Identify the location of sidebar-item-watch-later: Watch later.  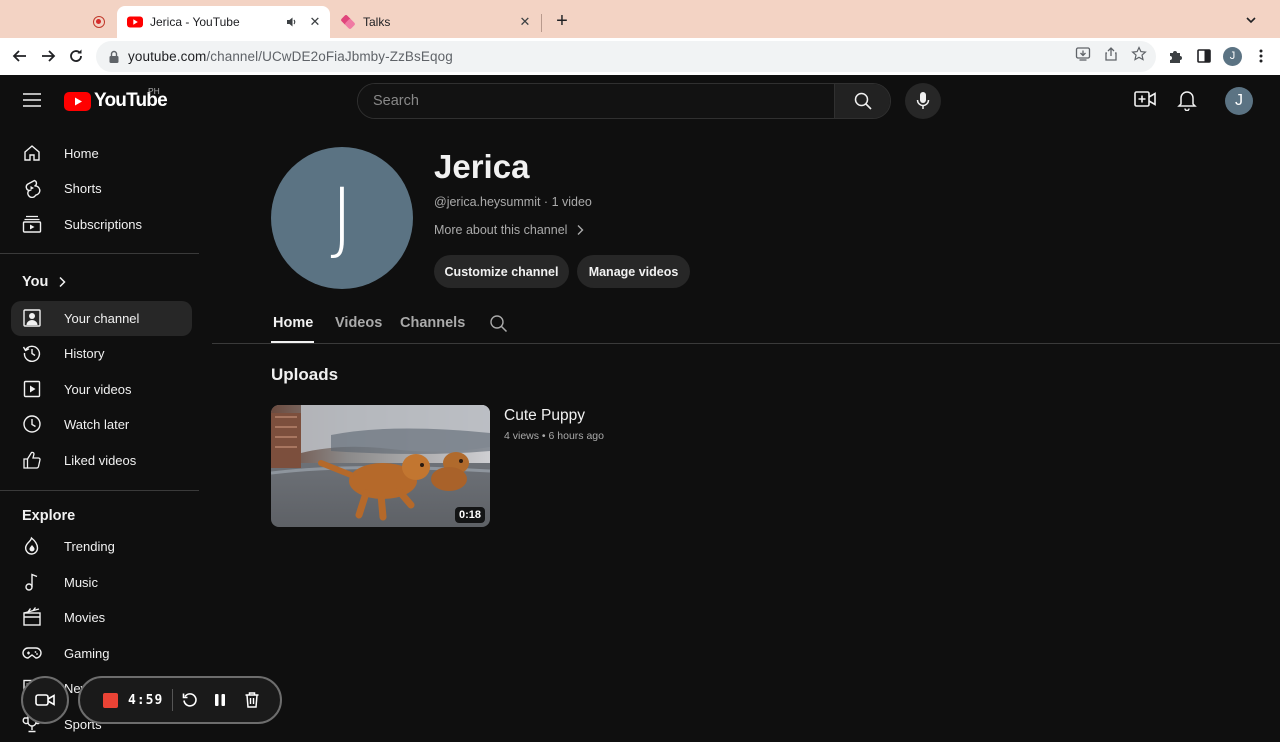
(101, 424).